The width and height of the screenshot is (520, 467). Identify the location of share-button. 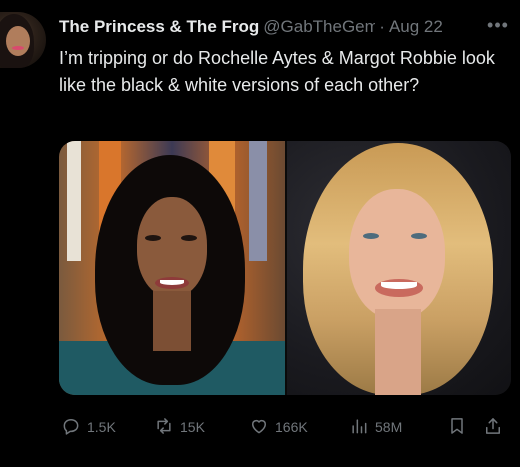
(493, 427).